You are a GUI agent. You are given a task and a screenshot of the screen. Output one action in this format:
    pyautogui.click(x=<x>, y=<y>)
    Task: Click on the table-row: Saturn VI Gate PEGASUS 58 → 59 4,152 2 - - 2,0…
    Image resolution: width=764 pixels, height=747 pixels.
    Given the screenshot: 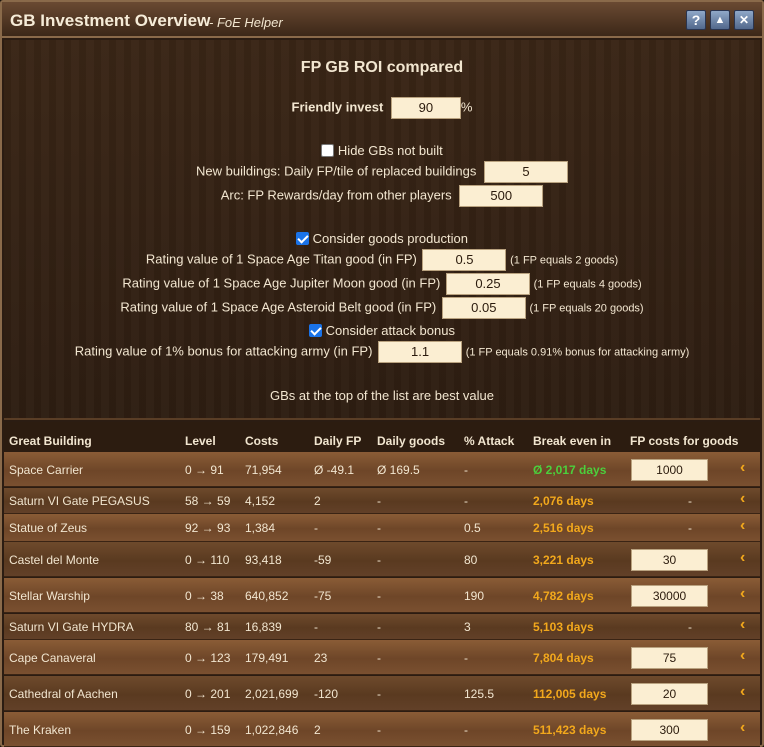 What is the action you would take?
    pyautogui.click(x=382, y=501)
    